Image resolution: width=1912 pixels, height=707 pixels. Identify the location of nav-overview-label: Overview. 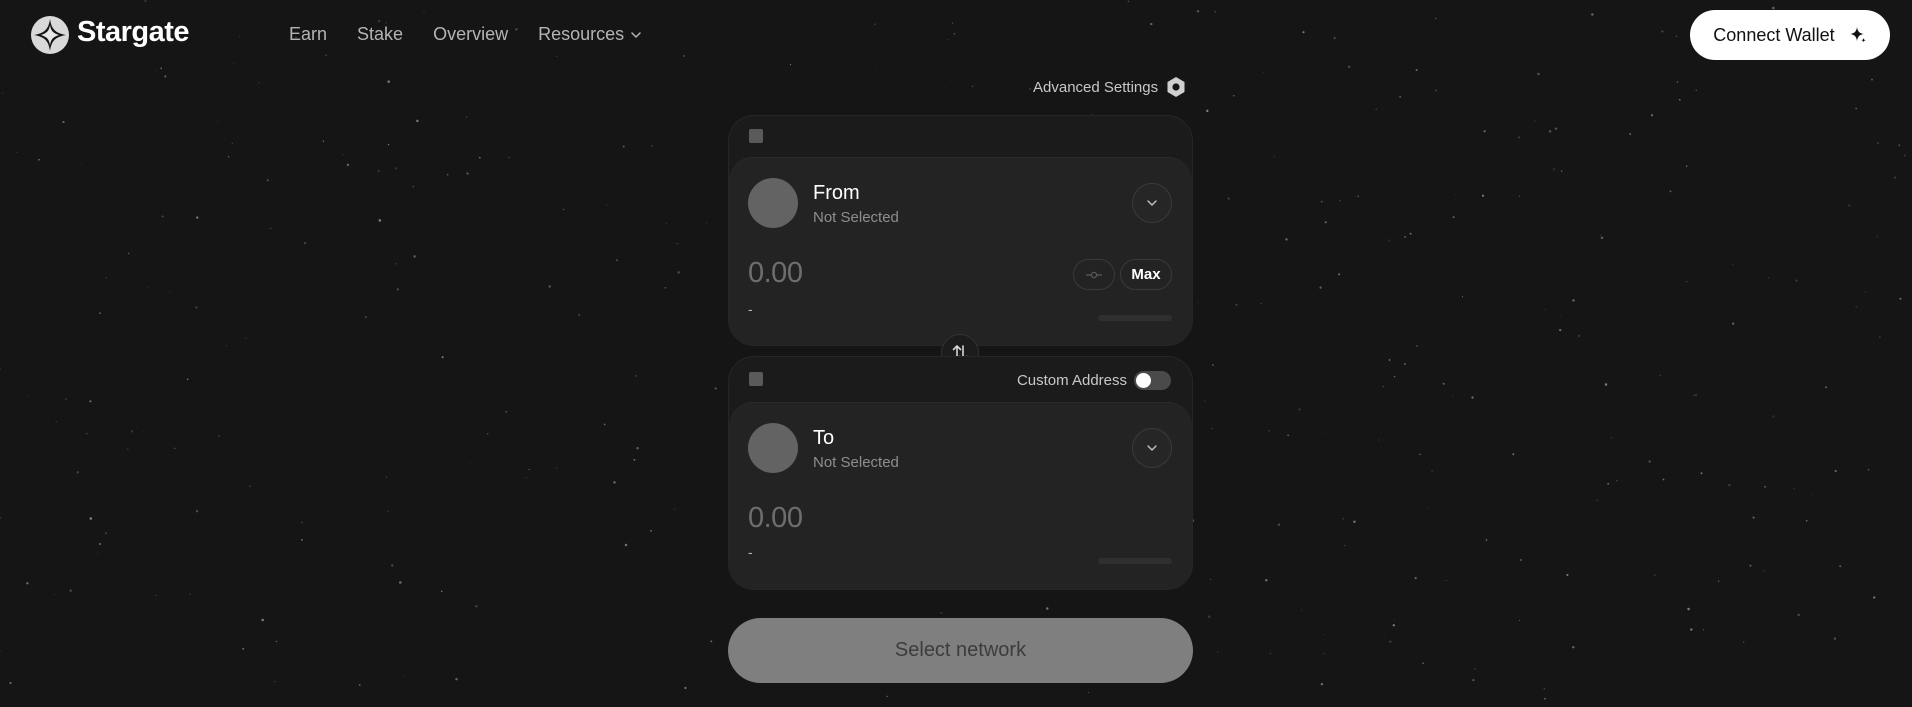
(471, 34).